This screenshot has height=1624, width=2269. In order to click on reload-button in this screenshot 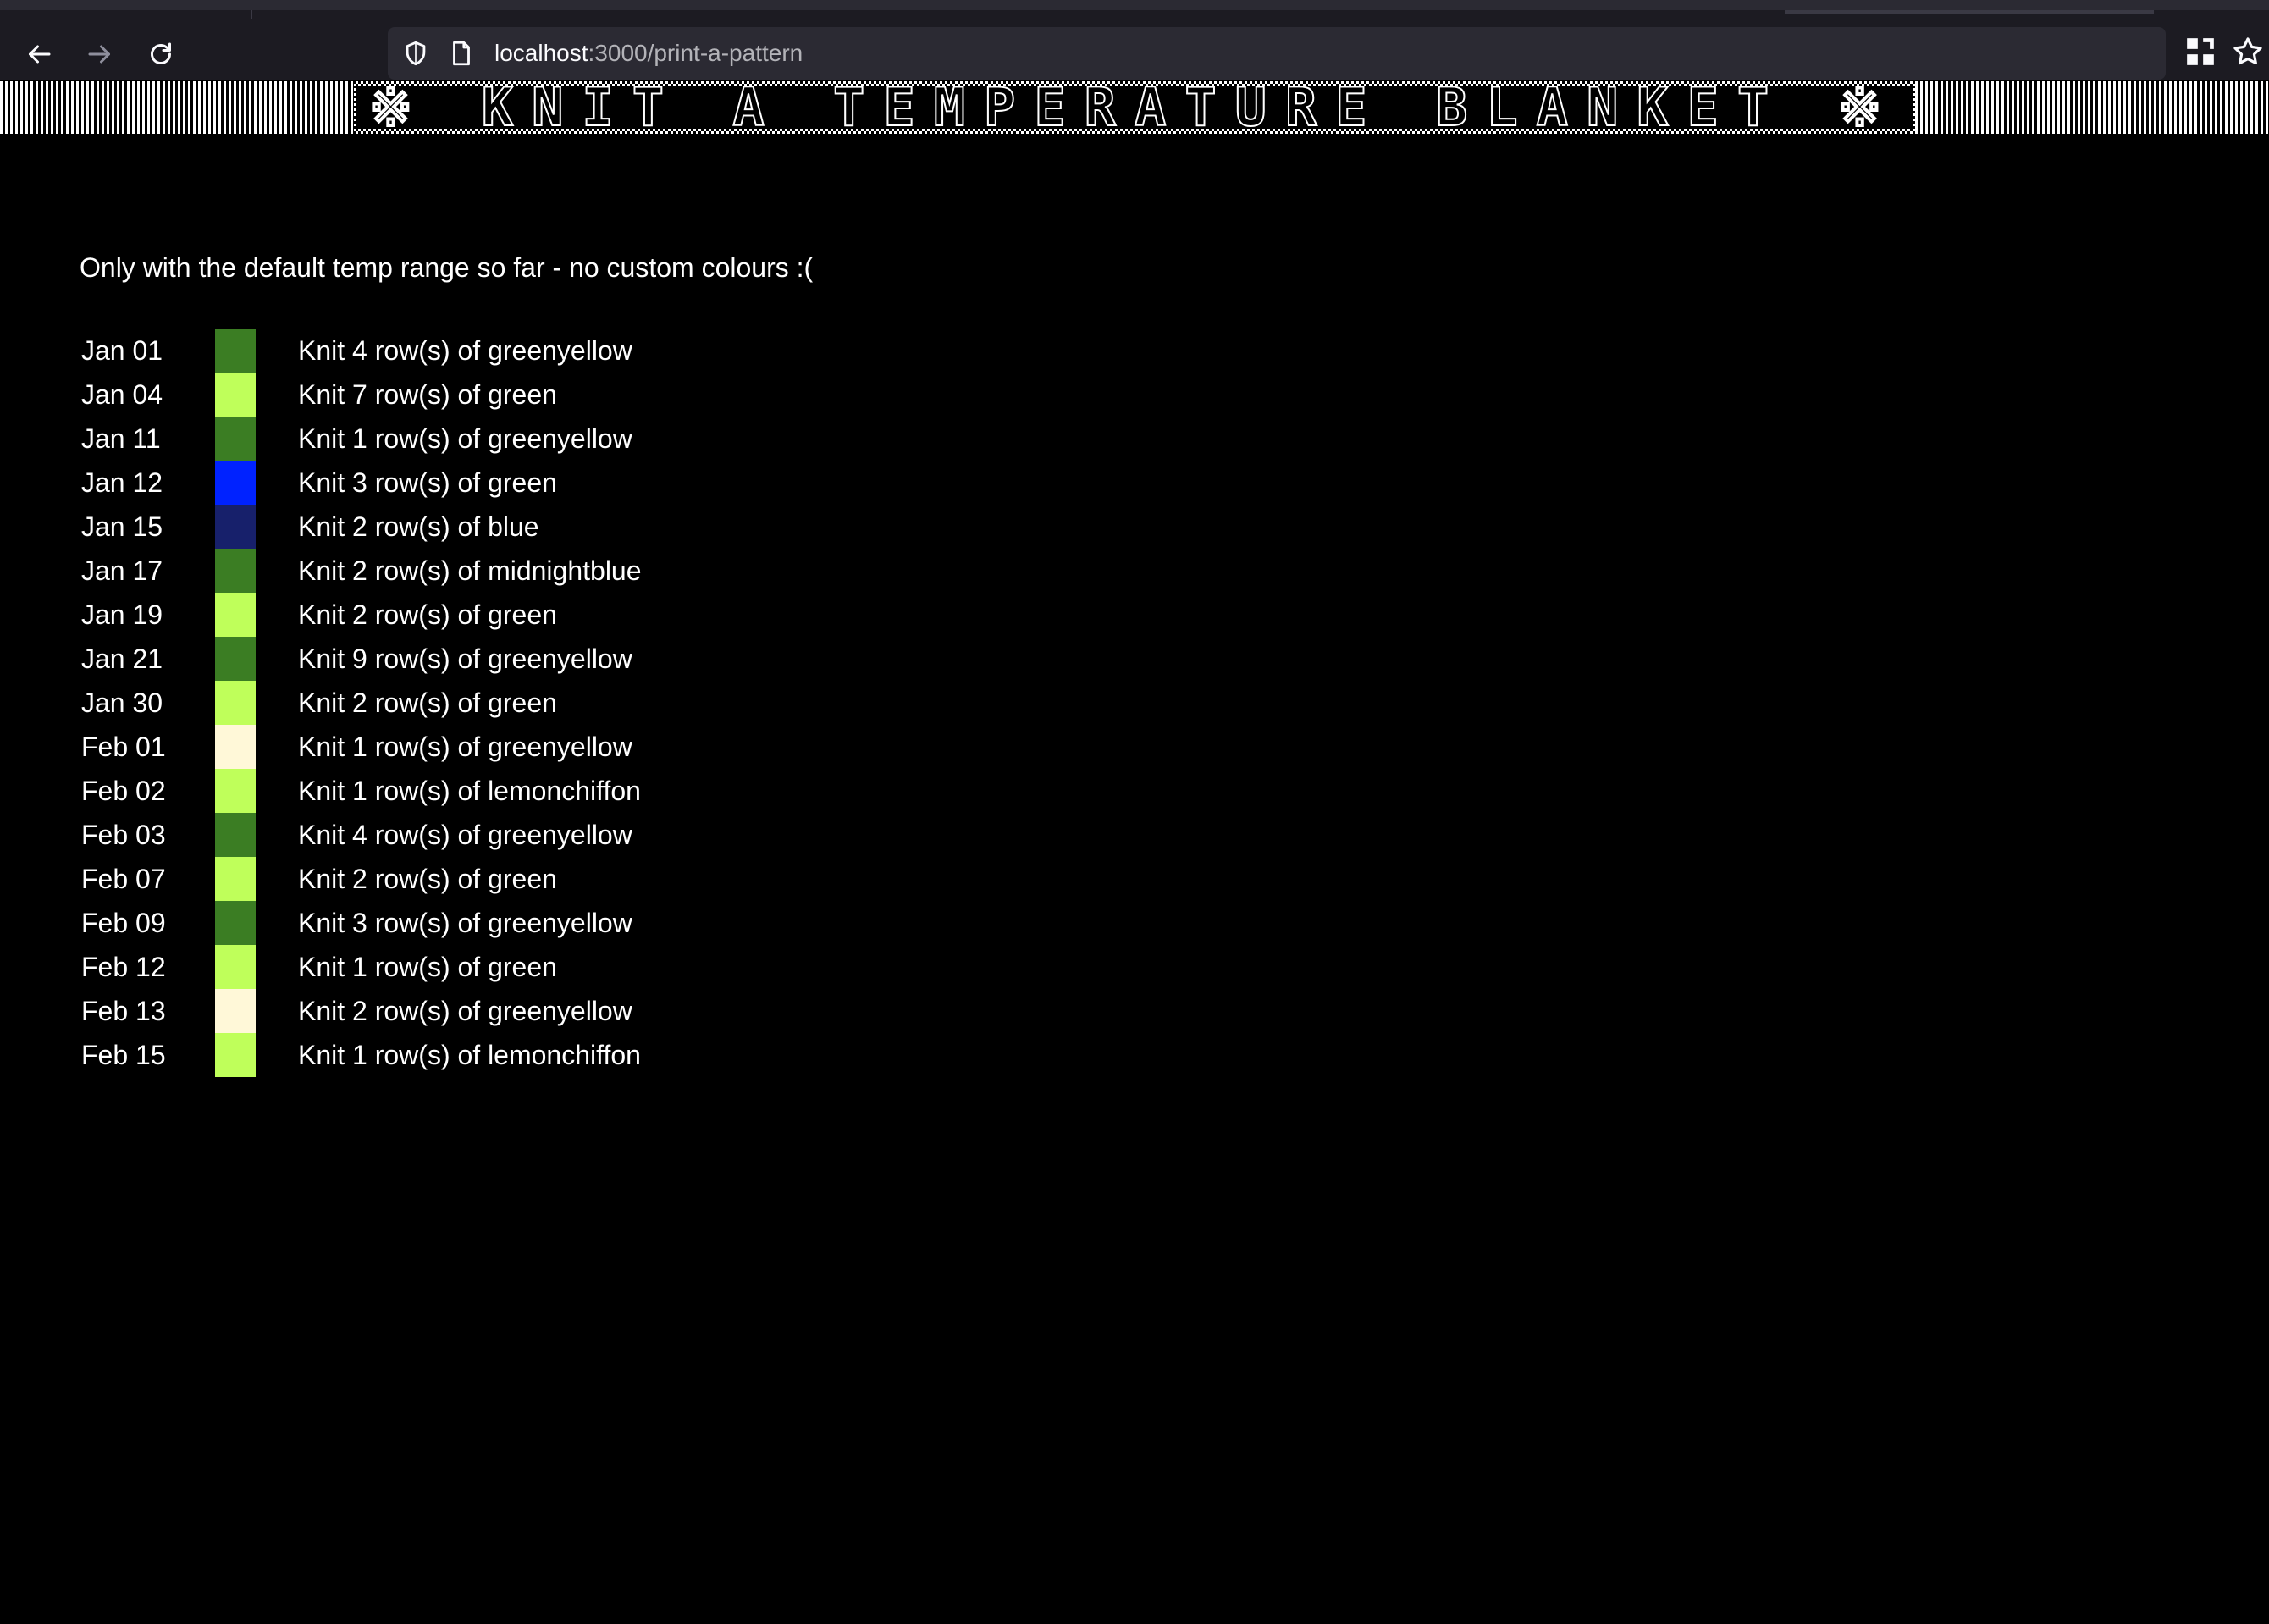, I will do `click(160, 54)`.